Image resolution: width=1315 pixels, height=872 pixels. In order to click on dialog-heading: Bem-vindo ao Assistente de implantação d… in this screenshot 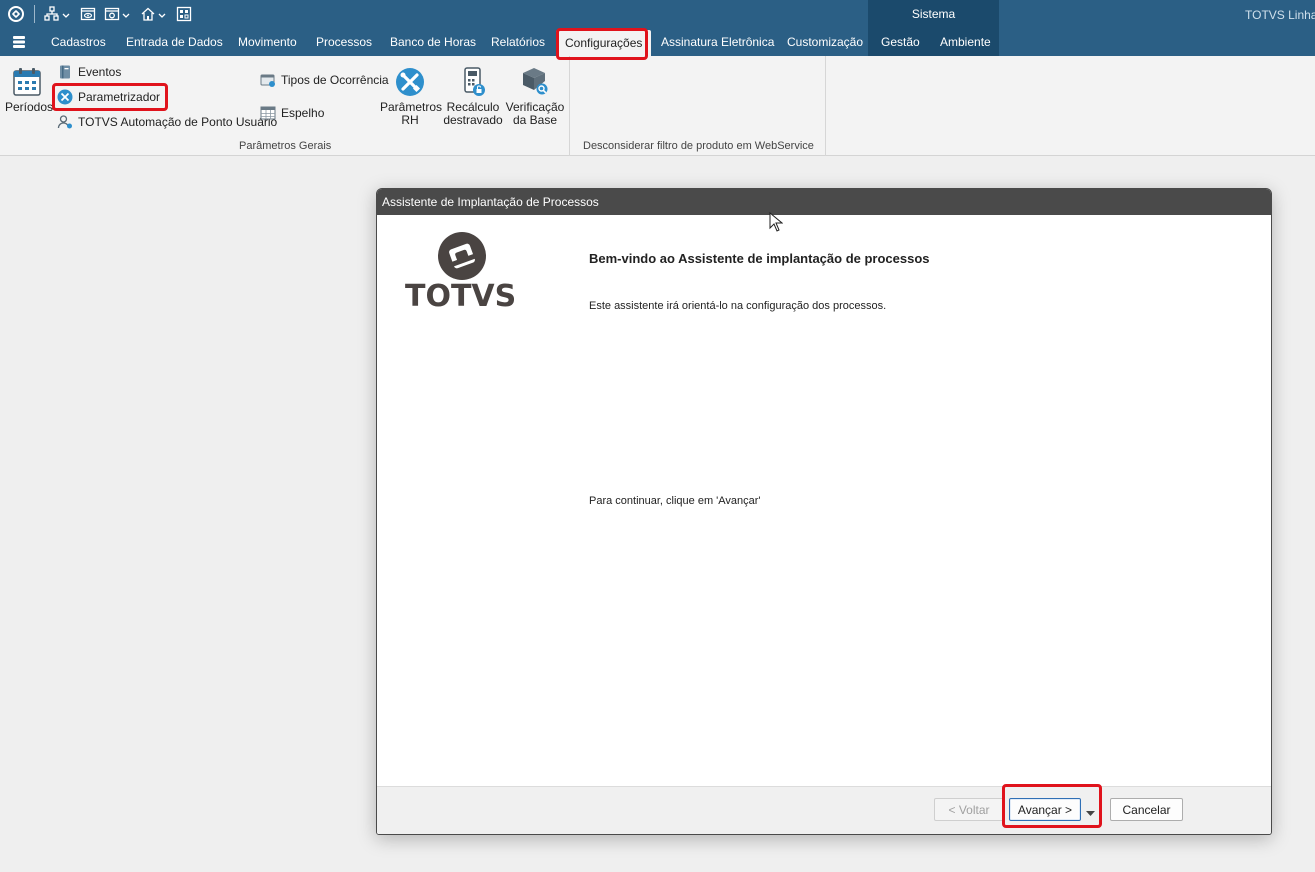, I will do `click(759, 258)`.